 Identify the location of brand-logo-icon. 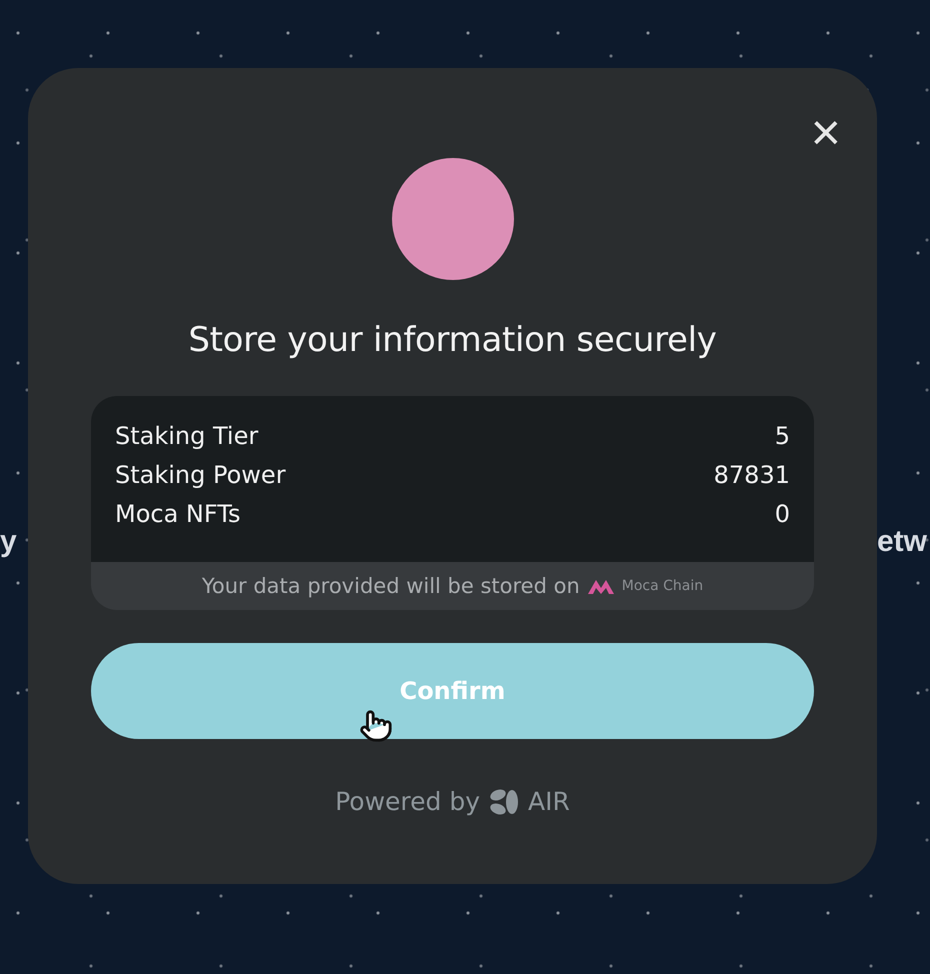
(504, 802).